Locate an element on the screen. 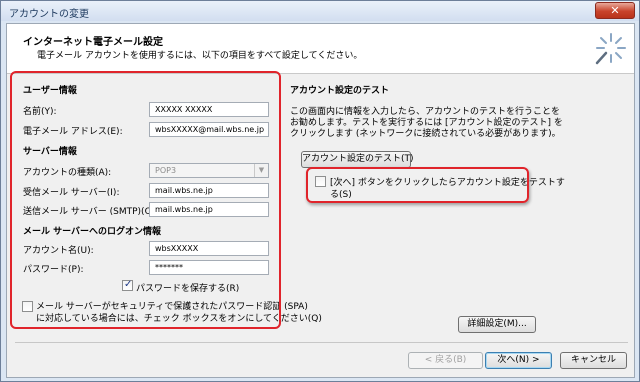 The height and width of the screenshot is (382, 640). test-description-line3: クリックします (ネットワークに接続されている必要があります)。 is located at coordinates (425, 134).